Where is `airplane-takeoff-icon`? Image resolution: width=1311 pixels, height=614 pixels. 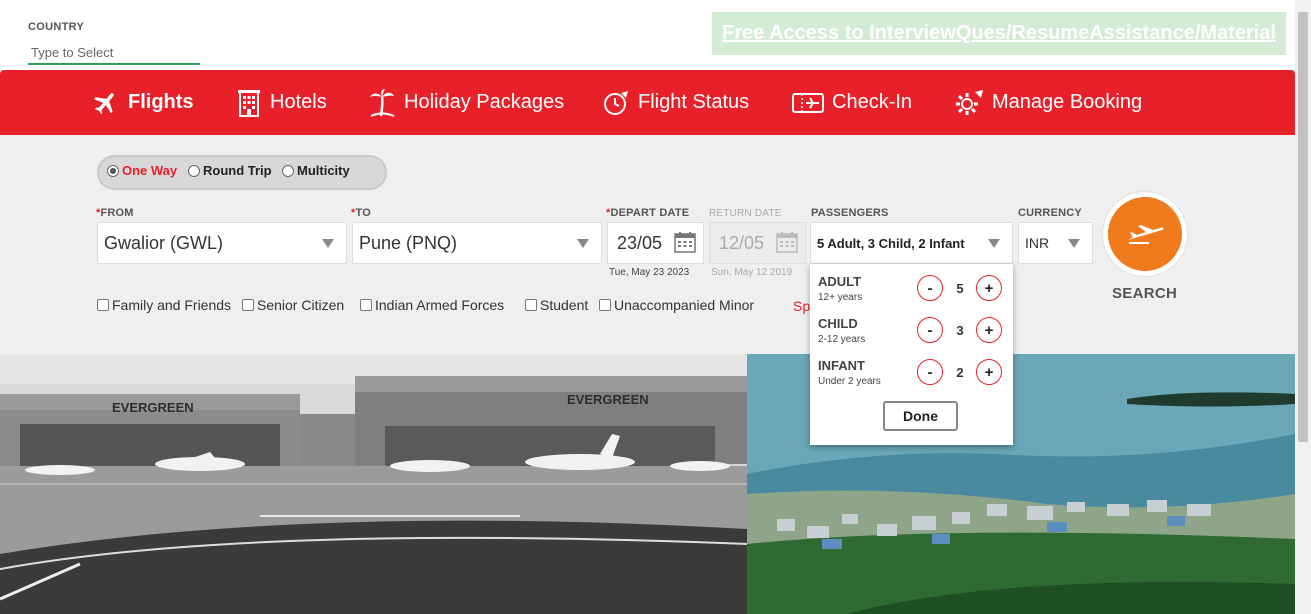 airplane-takeoff-icon is located at coordinates (1146, 234).